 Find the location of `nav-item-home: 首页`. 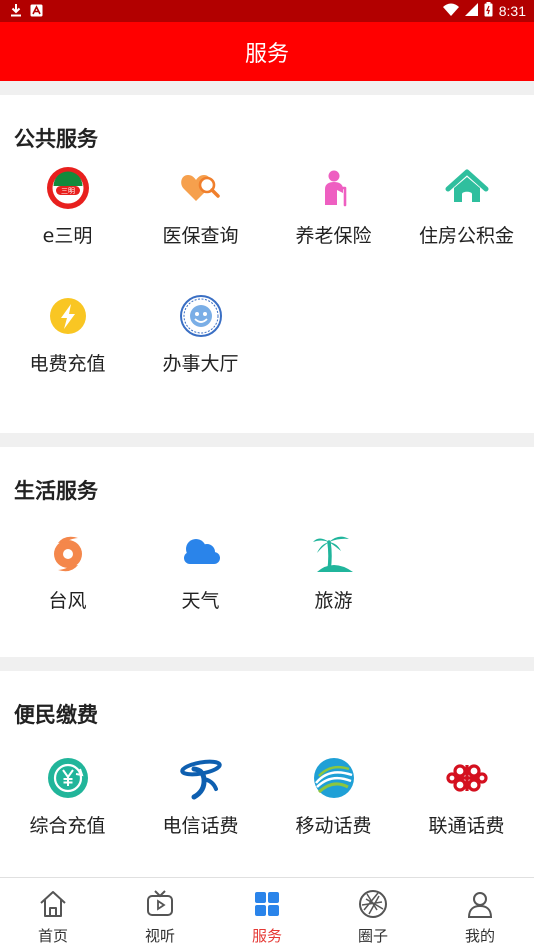

nav-item-home: 首页 is located at coordinates (53, 914).